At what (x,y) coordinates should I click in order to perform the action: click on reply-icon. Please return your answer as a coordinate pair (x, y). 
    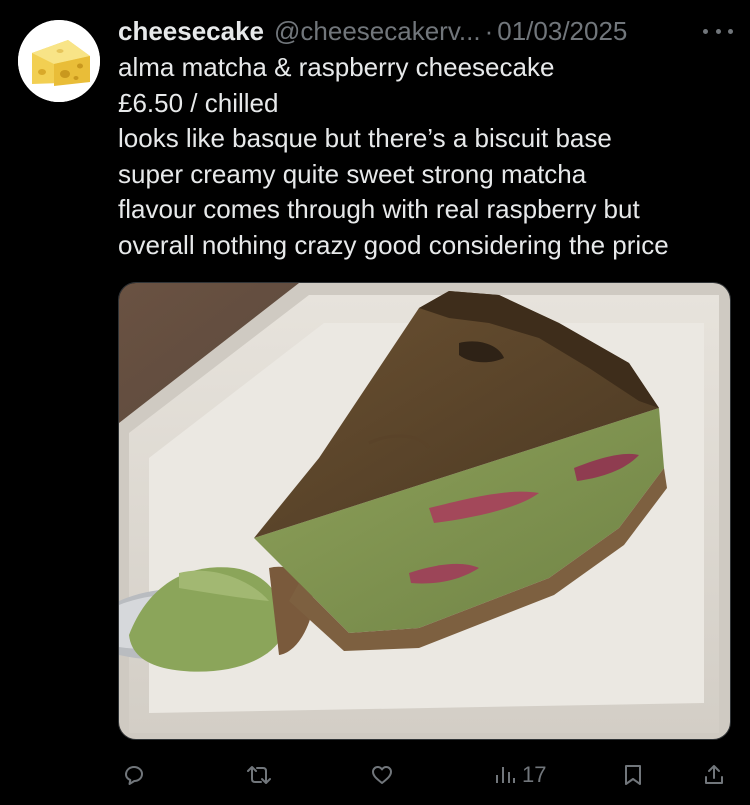
    Looking at the image, I should click on (134, 775).